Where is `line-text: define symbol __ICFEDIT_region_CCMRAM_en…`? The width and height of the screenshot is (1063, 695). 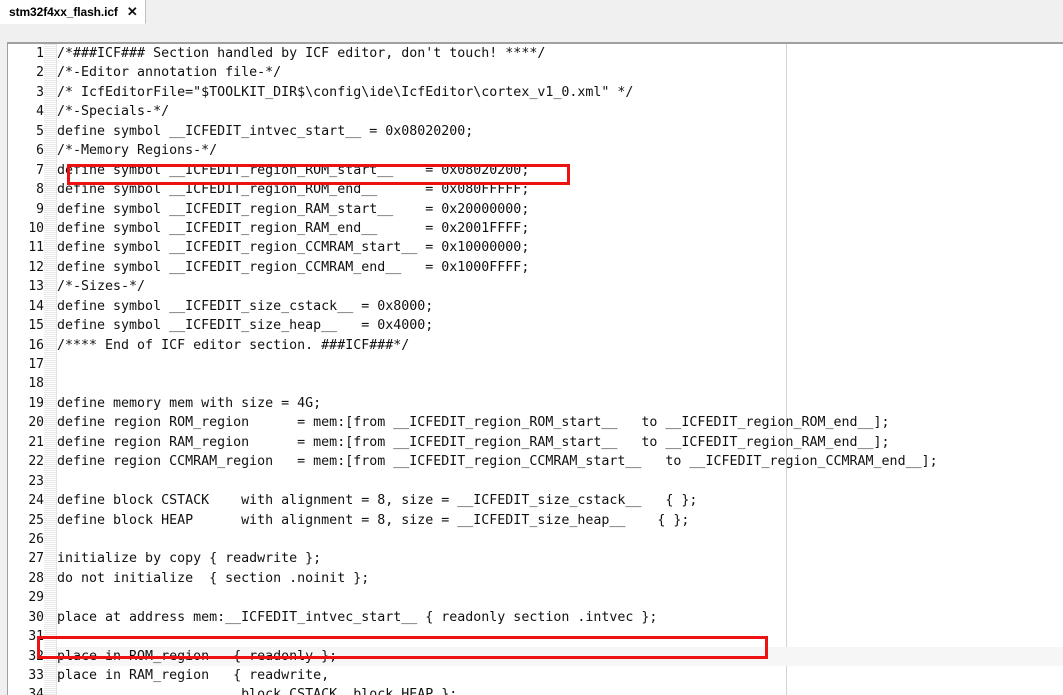 line-text: define symbol __ICFEDIT_region_CCMRAM_en… is located at coordinates (560, 267).